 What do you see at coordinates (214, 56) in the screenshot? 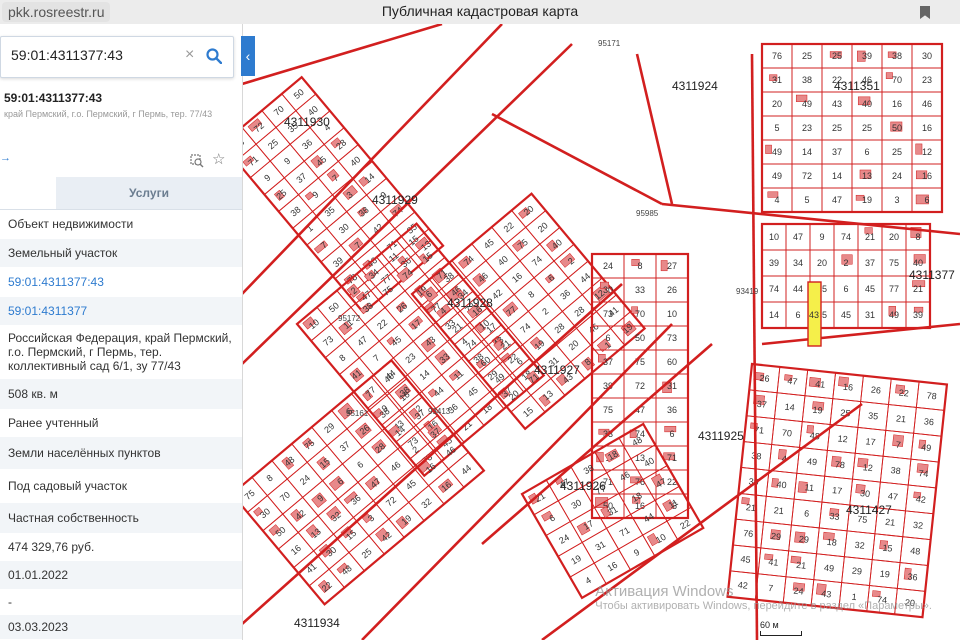
I see `search-icon` at bounding box center [214, 56].